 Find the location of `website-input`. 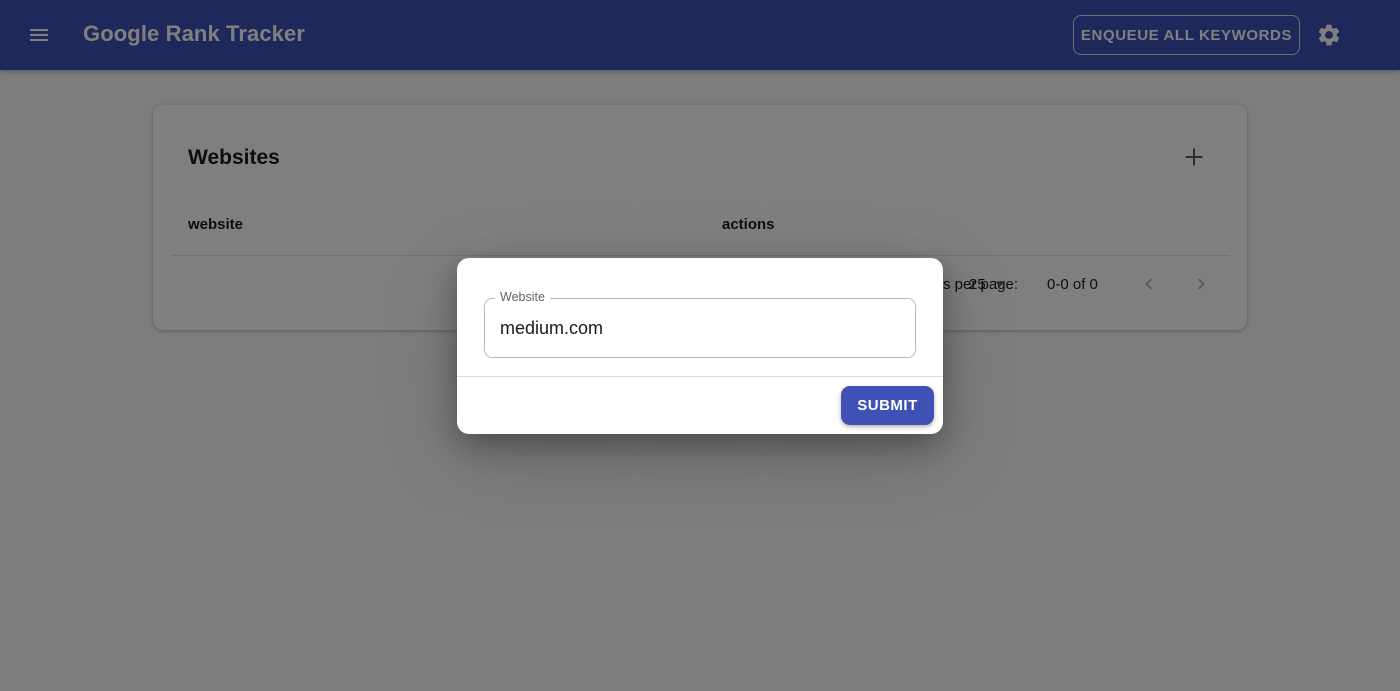

website-input is located at coordinates (700, 328).